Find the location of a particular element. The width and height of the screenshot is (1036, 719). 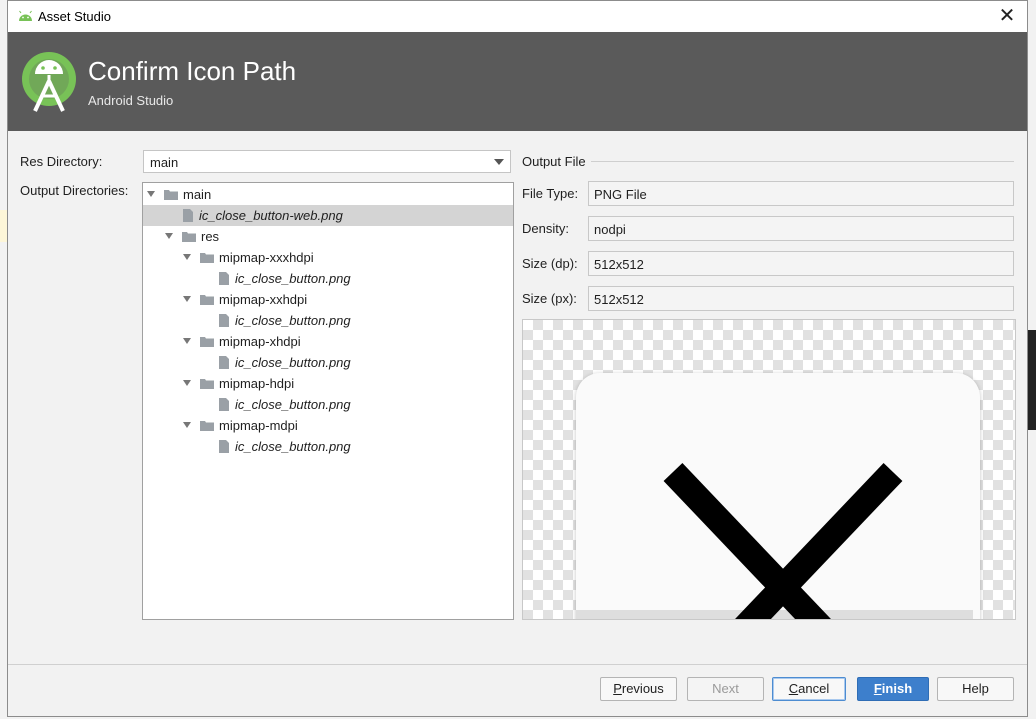

page-subtitle: Android Studio is located at coordinates (131, 100).